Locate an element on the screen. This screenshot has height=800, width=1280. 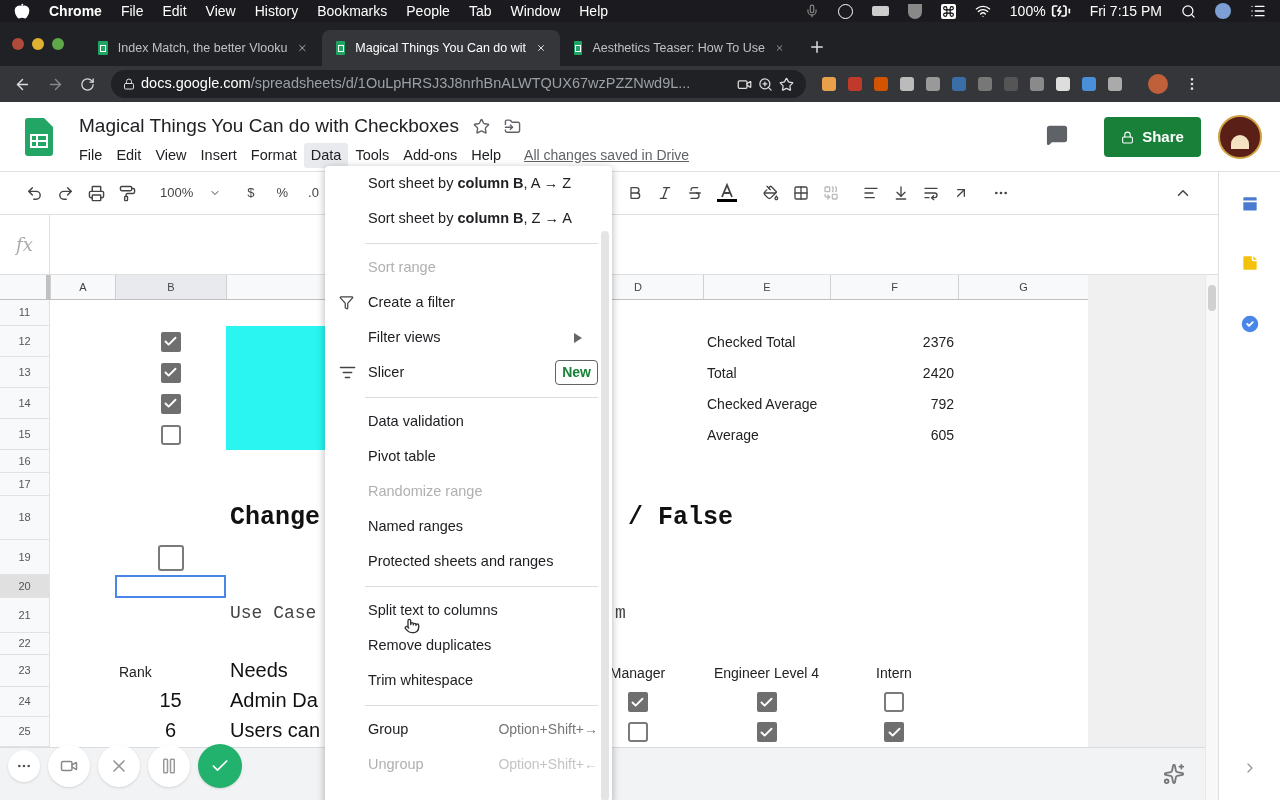
menu-bar-item: Help is located at coordinates (594, 11).